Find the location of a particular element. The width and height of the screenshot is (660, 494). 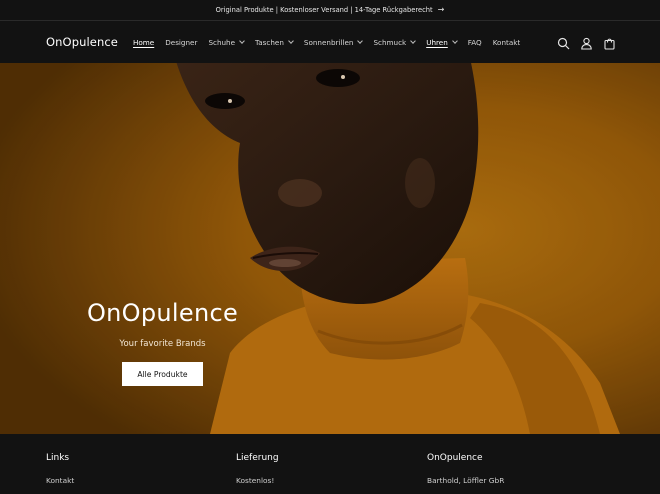

cart-icon is located at coordinates (609, 42).